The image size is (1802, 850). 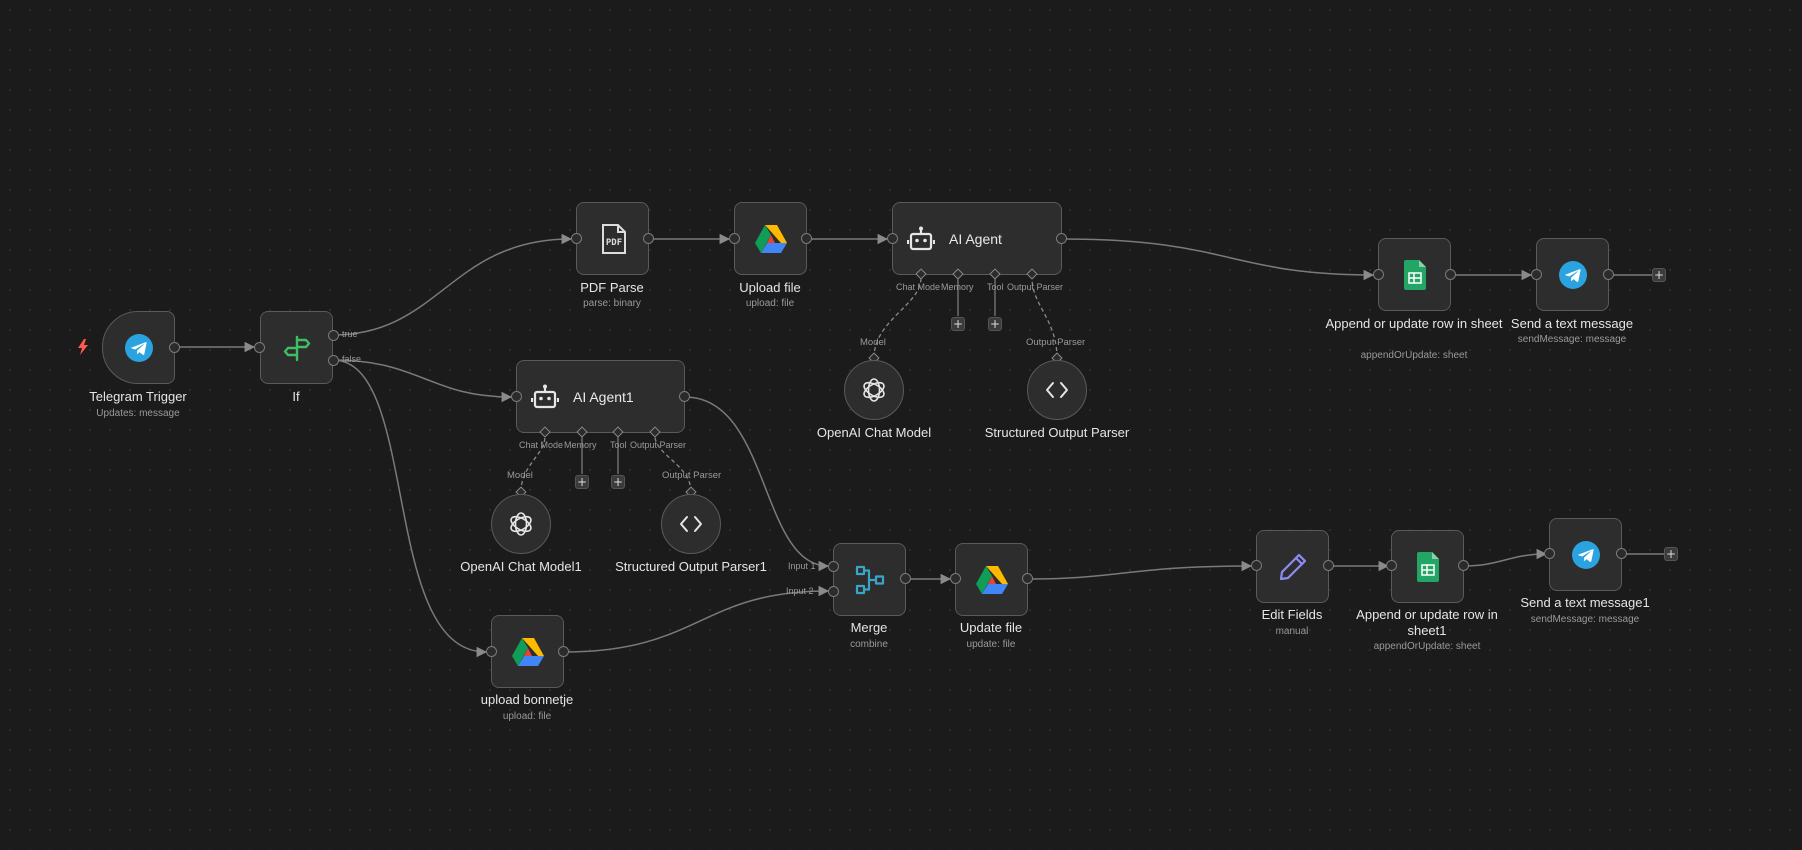 I want to click on openai-chat-model-node, so click(x=874, y=390).